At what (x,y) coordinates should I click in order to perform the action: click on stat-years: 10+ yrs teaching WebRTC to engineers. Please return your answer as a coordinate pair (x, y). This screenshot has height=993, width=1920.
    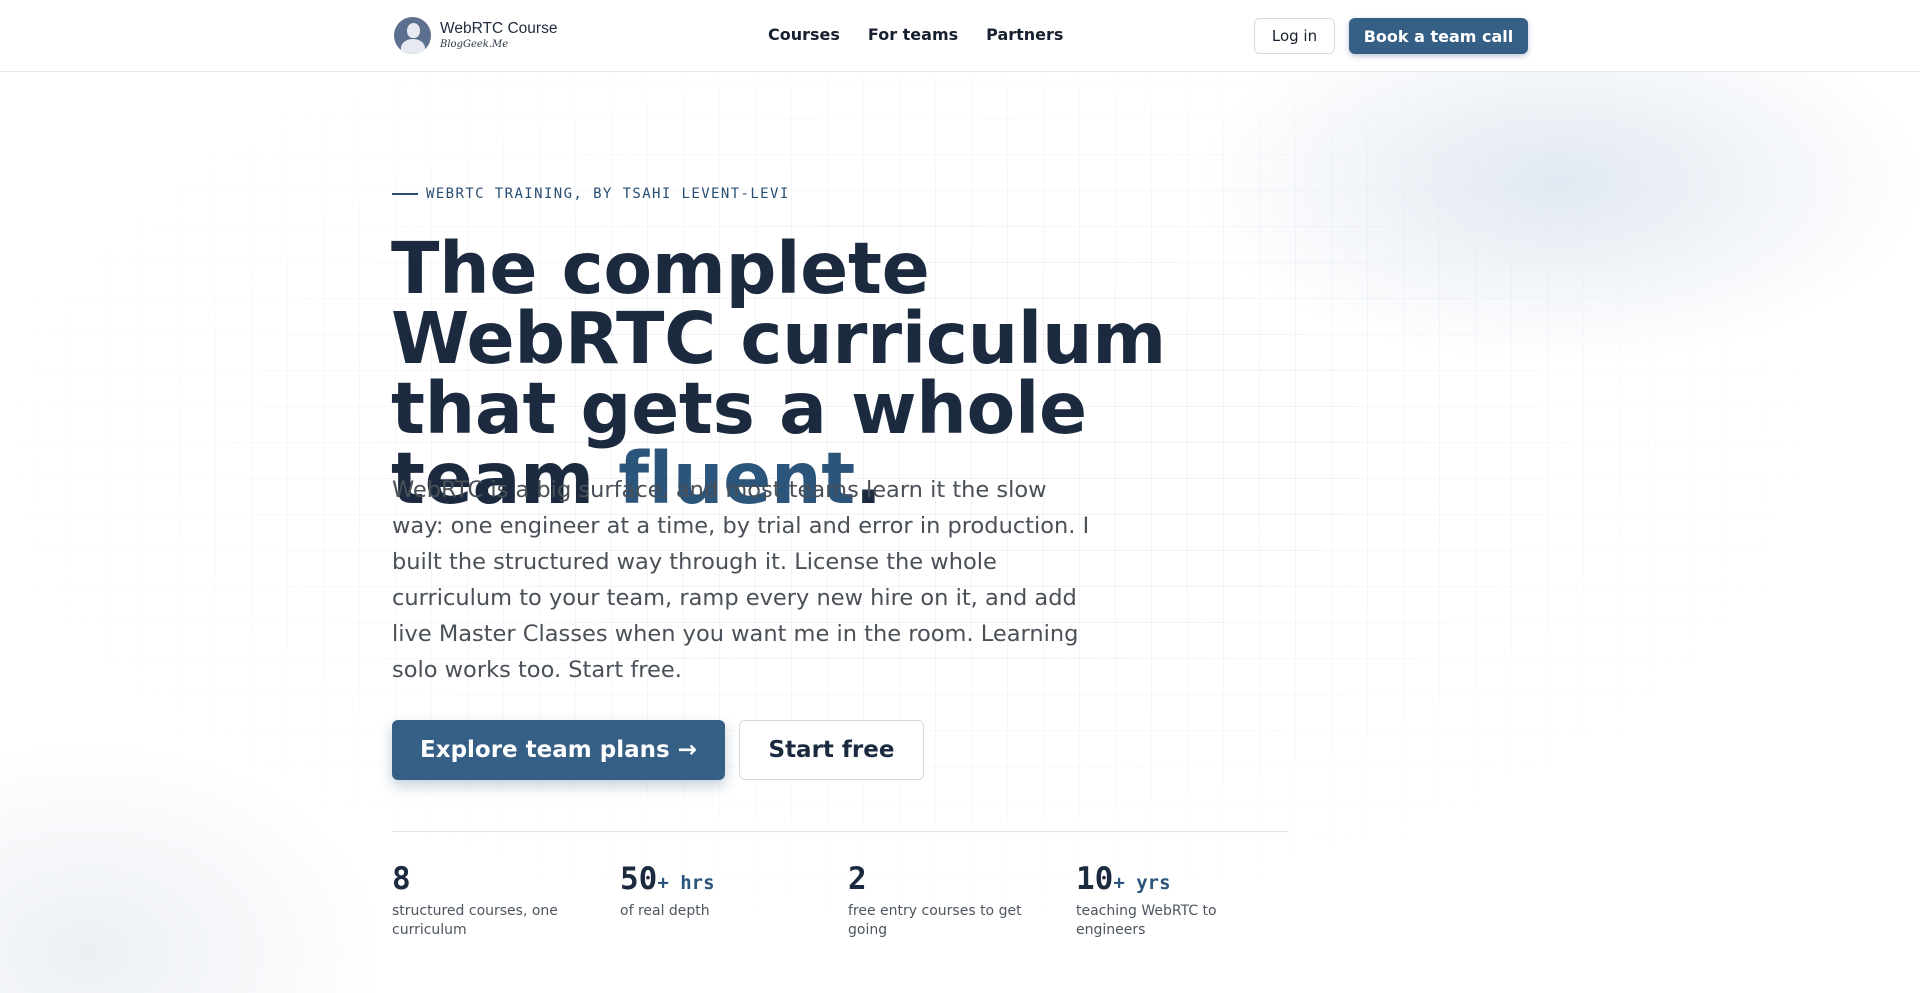
    Looking at the image, I should click on (1176, 901).